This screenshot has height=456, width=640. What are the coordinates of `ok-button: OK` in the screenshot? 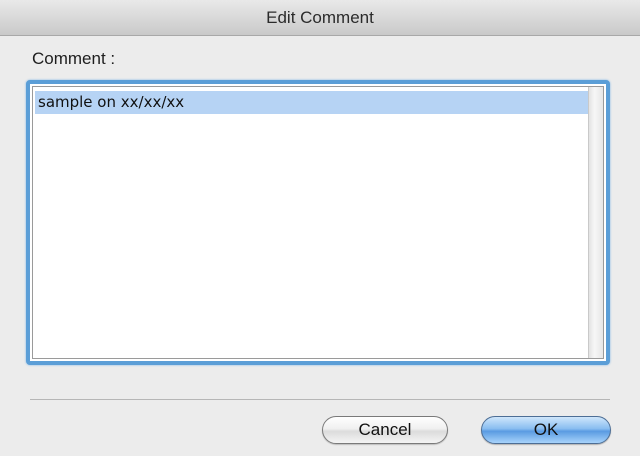 It's located at (546, 430).